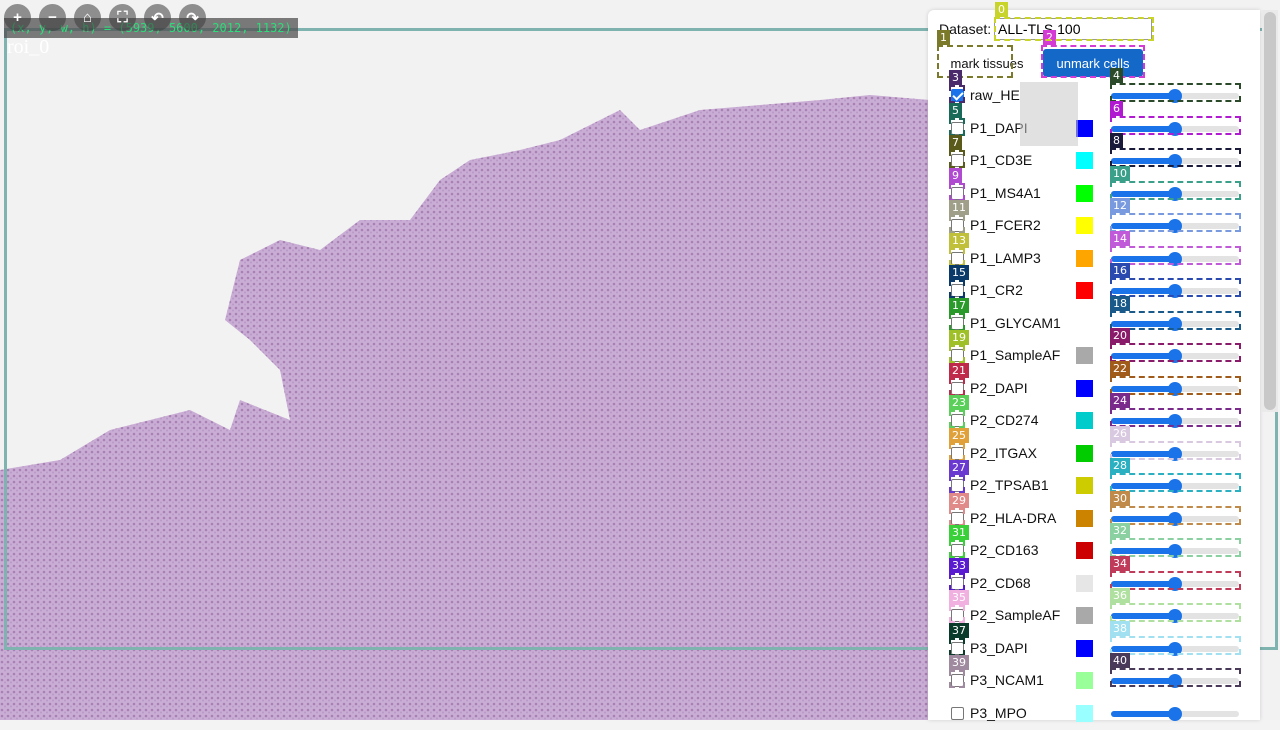  What do you see at coordinates (1120, 173) in the screenshot?
I see `mark-badge: 10` at bounding box center [1120, 173].